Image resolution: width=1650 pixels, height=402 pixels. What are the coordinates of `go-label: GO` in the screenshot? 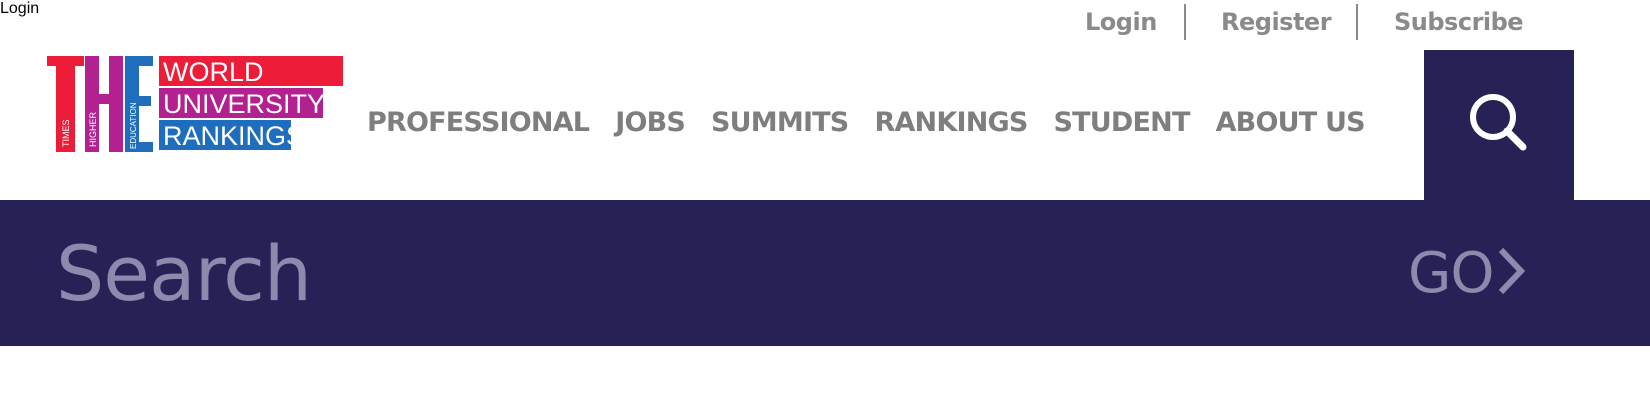 It's located at (1451, 273).